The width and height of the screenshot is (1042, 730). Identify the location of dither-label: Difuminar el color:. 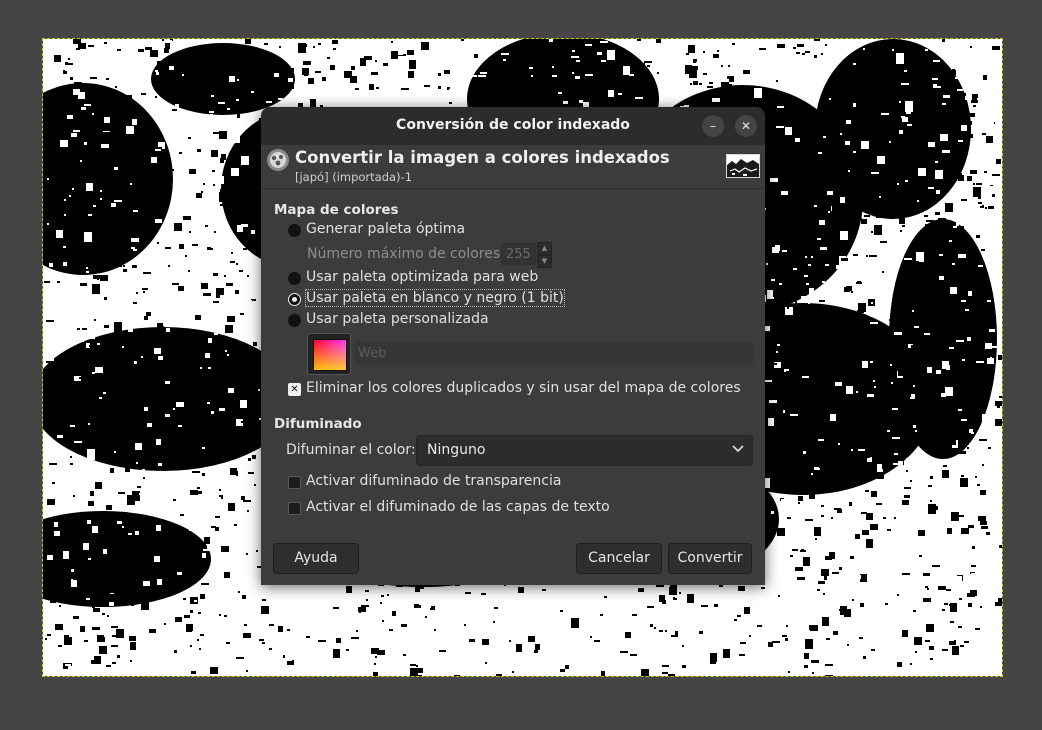
(351, 450).